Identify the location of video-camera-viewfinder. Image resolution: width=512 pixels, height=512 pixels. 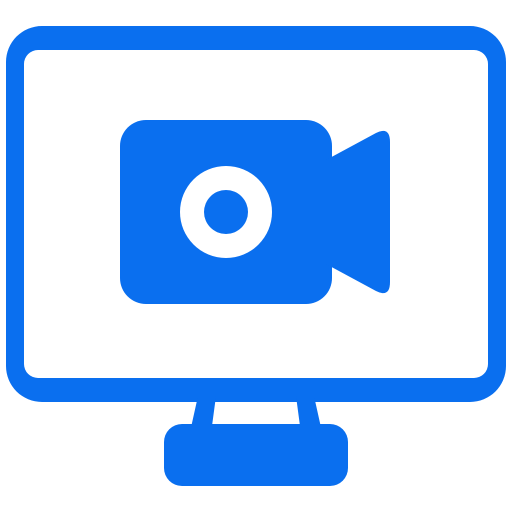
(358, 212).